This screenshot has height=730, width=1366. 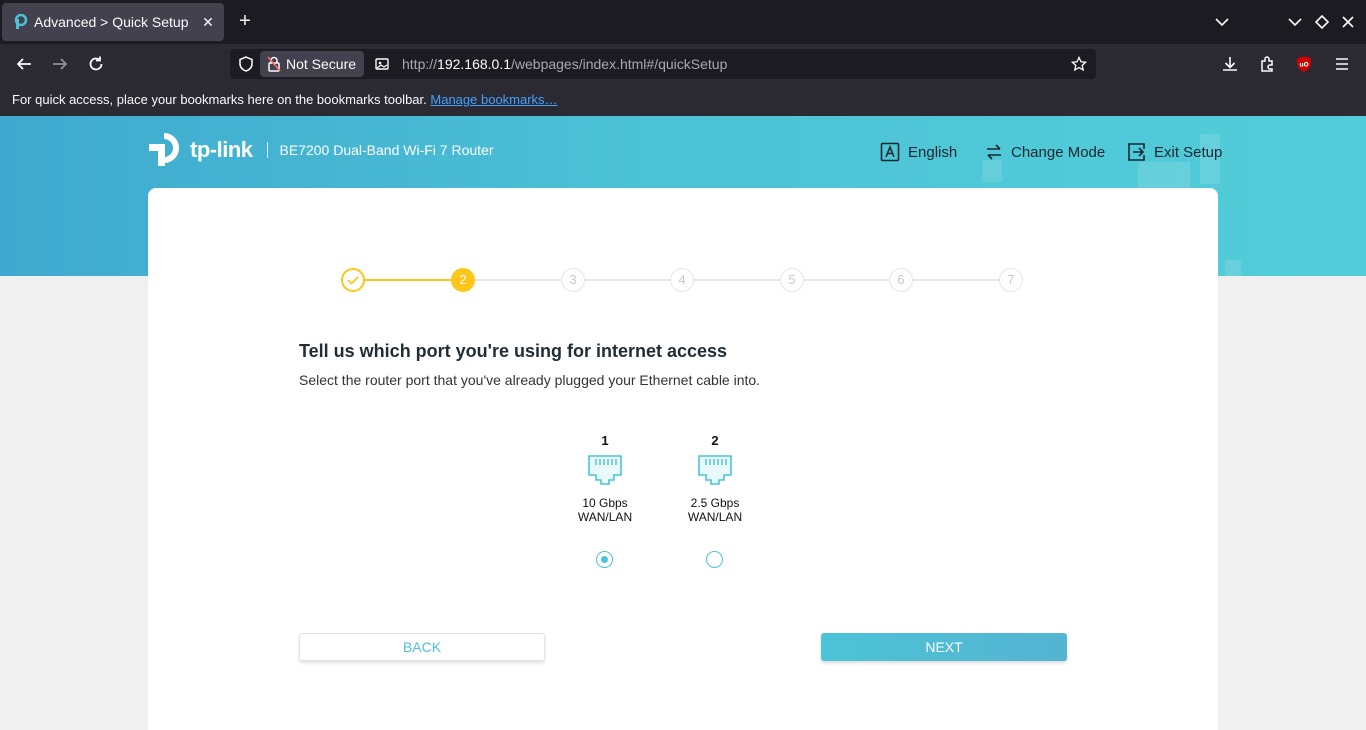 What do you see at coordinates (274, 64) in the screenshot?
I see `insecure-lock-icon` at bounding box center [274, 64].